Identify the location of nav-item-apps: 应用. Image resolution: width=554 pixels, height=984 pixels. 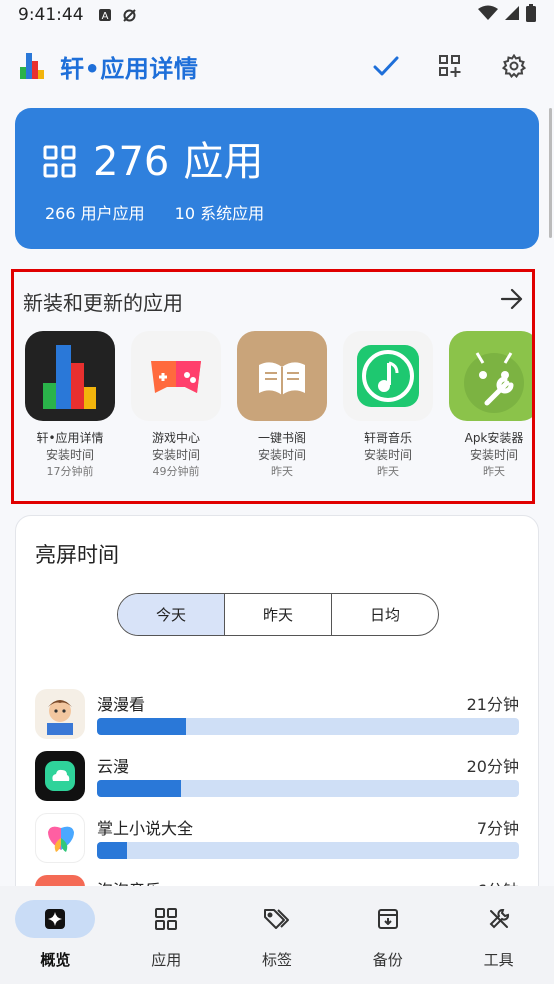
(166, 935).